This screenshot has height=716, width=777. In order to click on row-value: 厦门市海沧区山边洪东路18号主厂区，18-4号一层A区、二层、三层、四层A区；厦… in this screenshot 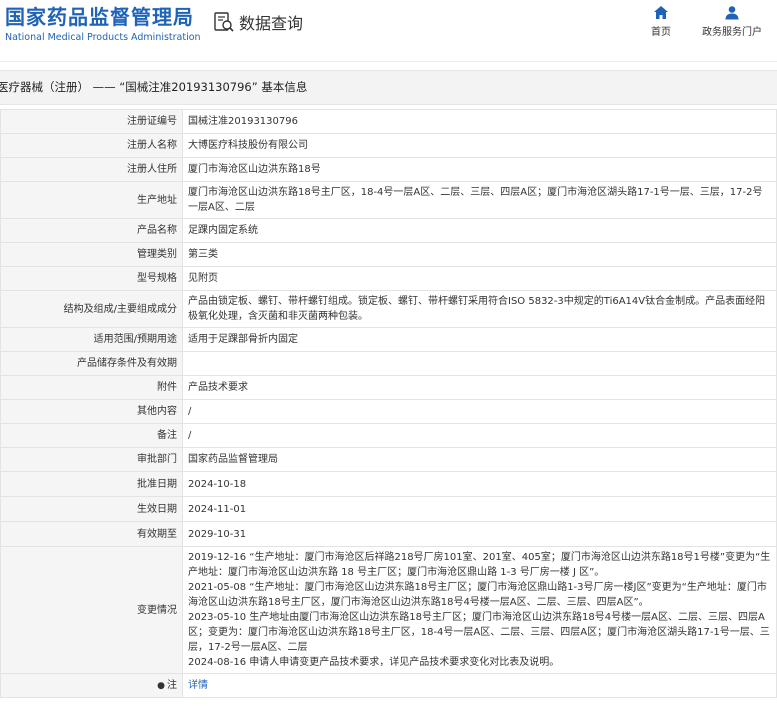, I will do `click(479, 200)`.